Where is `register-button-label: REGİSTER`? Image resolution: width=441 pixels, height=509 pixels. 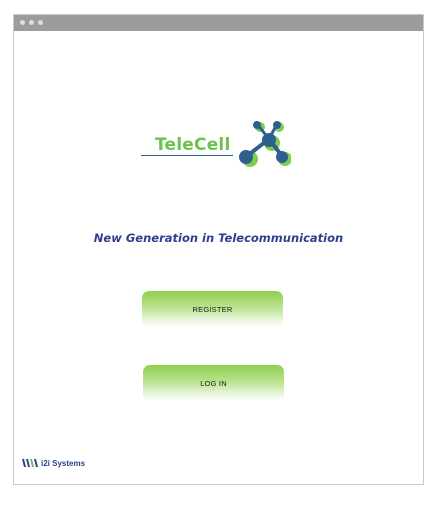
register-button-label: REGİSTER is located at coordinates (212, 309).